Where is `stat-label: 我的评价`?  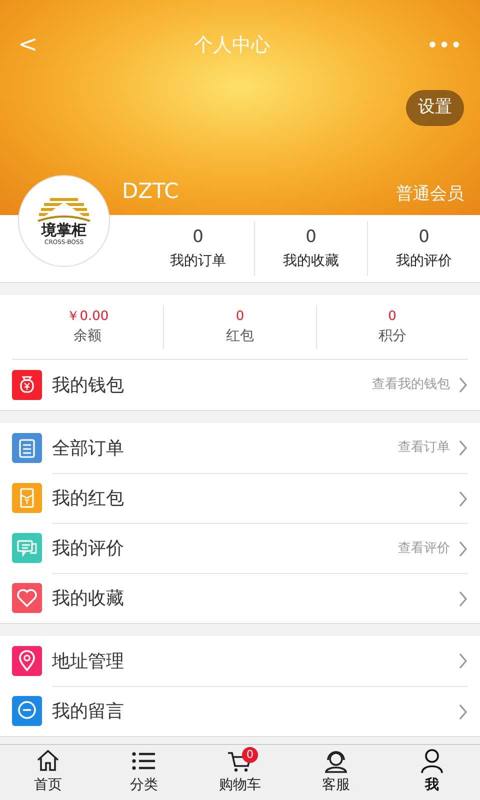 stat-label: 我的评价 is located at coordinates (424, 261).